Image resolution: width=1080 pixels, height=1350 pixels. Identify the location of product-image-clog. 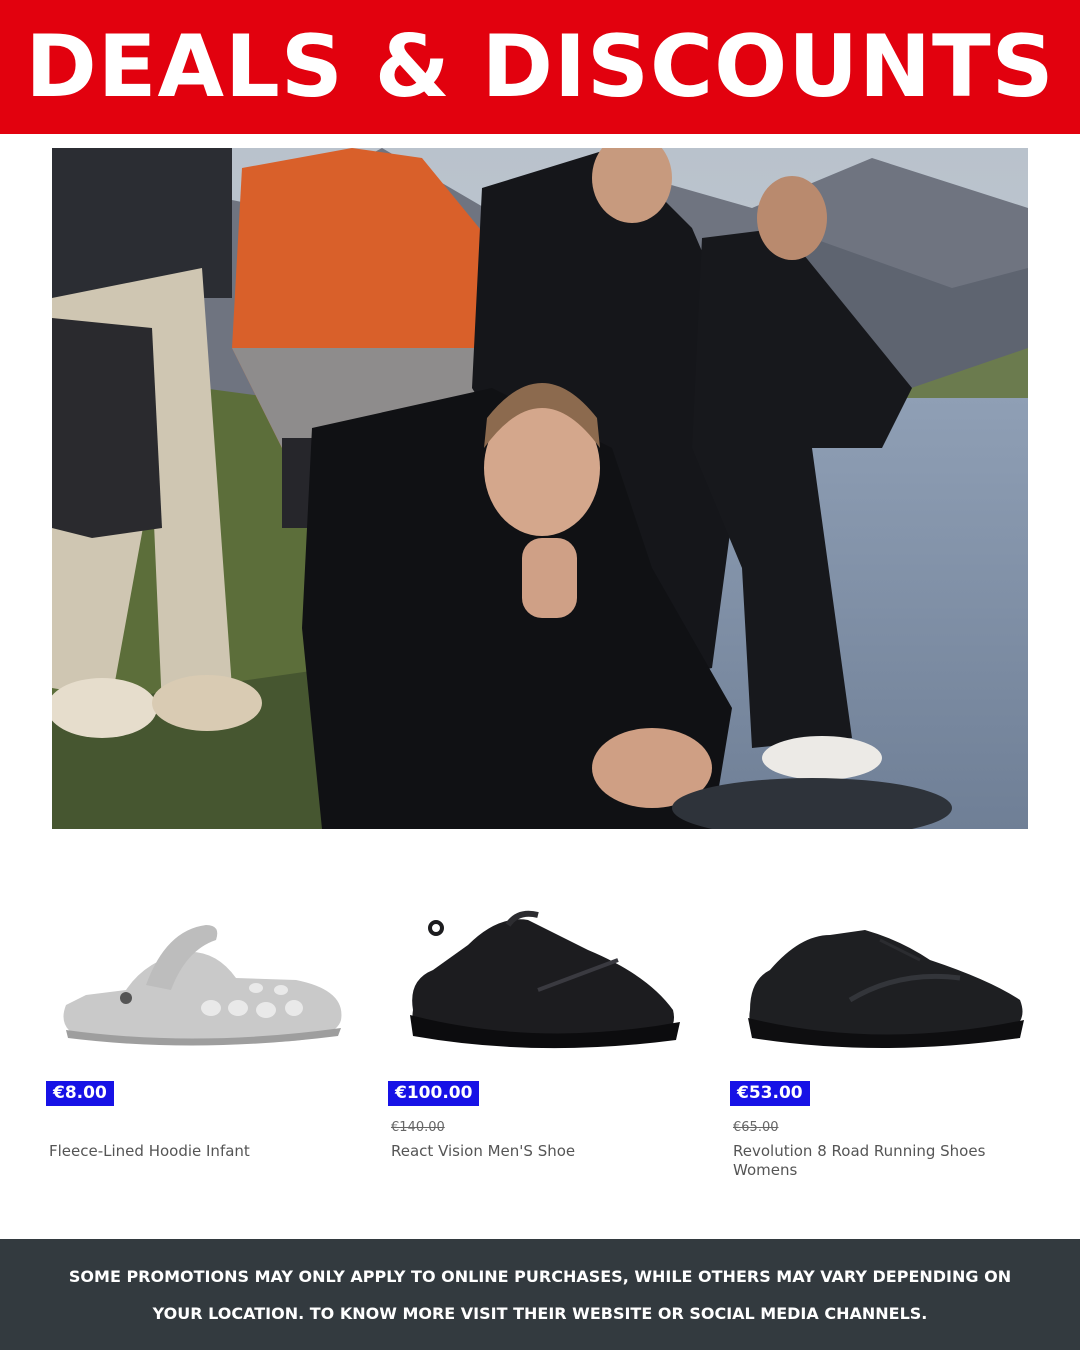
(206, 980).